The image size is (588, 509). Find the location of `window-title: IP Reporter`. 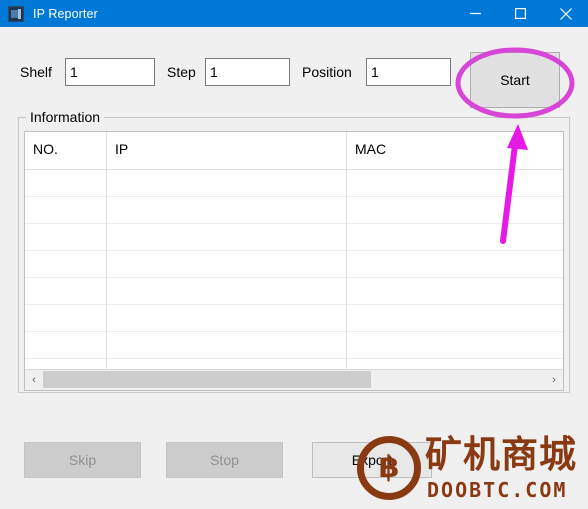

window-title: IP Reporter is located at coordinates (65, 13).